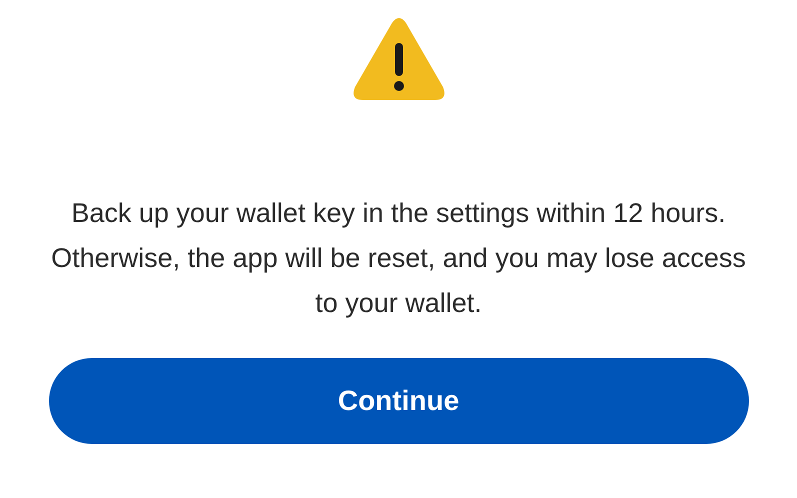  Describe the element at coordinates (399, 59) in the screenshot. I see `warning-icon` at that location.